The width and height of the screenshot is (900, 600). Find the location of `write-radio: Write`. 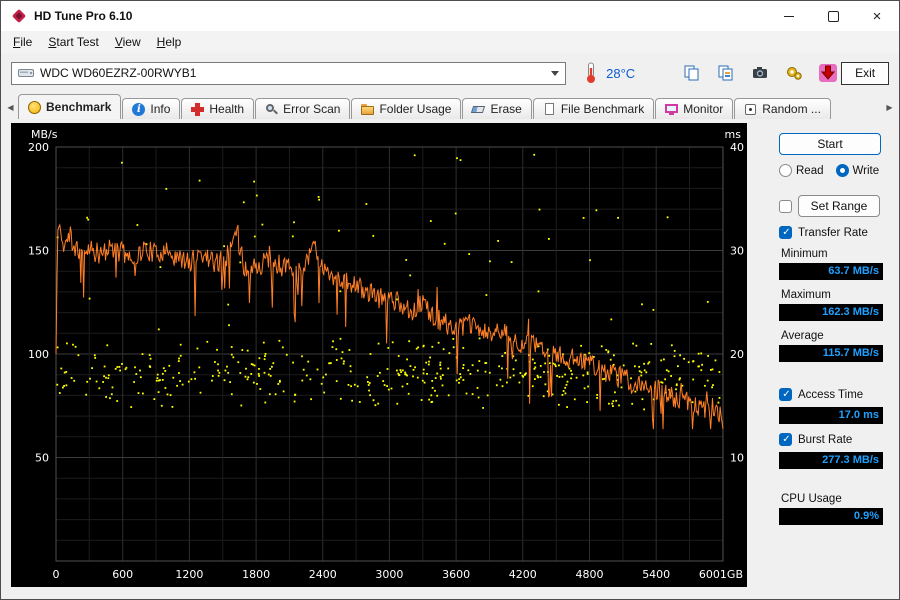

write-radio: Write is located at coordinates (857, 170).